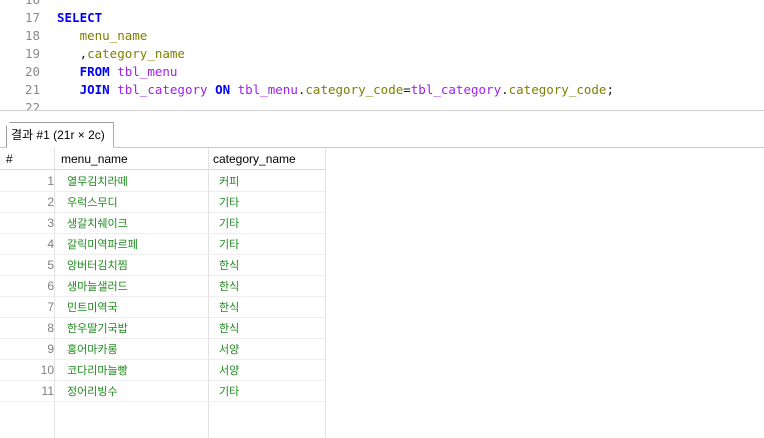  What do you see at coordinates (113, 35) in the screenshot?
I see `column-name: menu_name` at bounding box center [113, 35].